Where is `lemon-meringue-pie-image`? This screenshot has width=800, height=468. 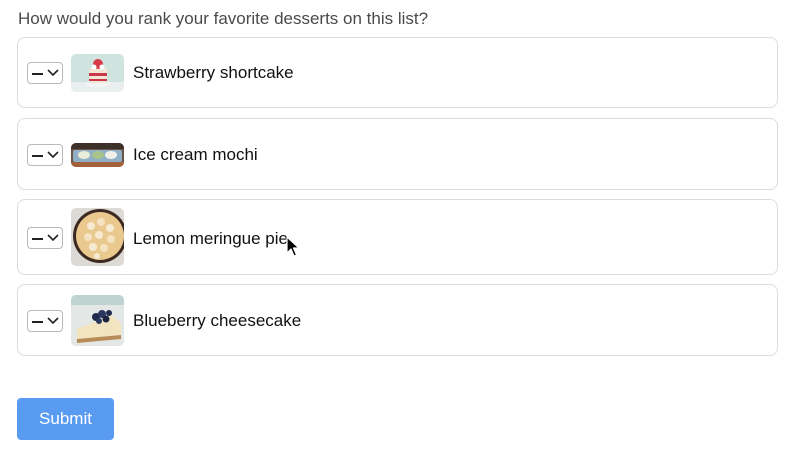 lemon-meringue-pie-image is located at coordinates (97, 237).